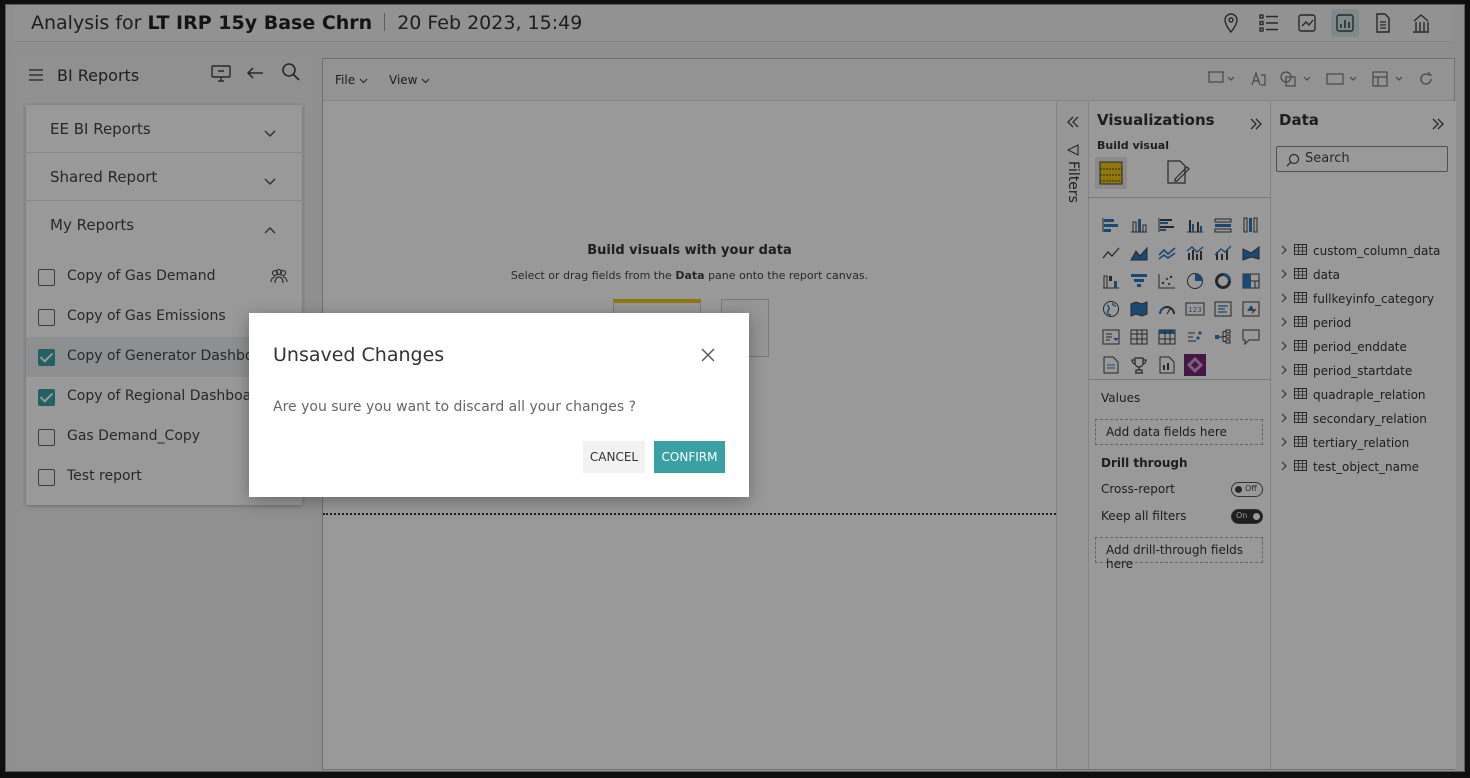 This screenshot has width=1470, height=778. Describe the element at coordinates (689, 457) in the screenshot. I see `confirm-button: CONFIRM` at that location.